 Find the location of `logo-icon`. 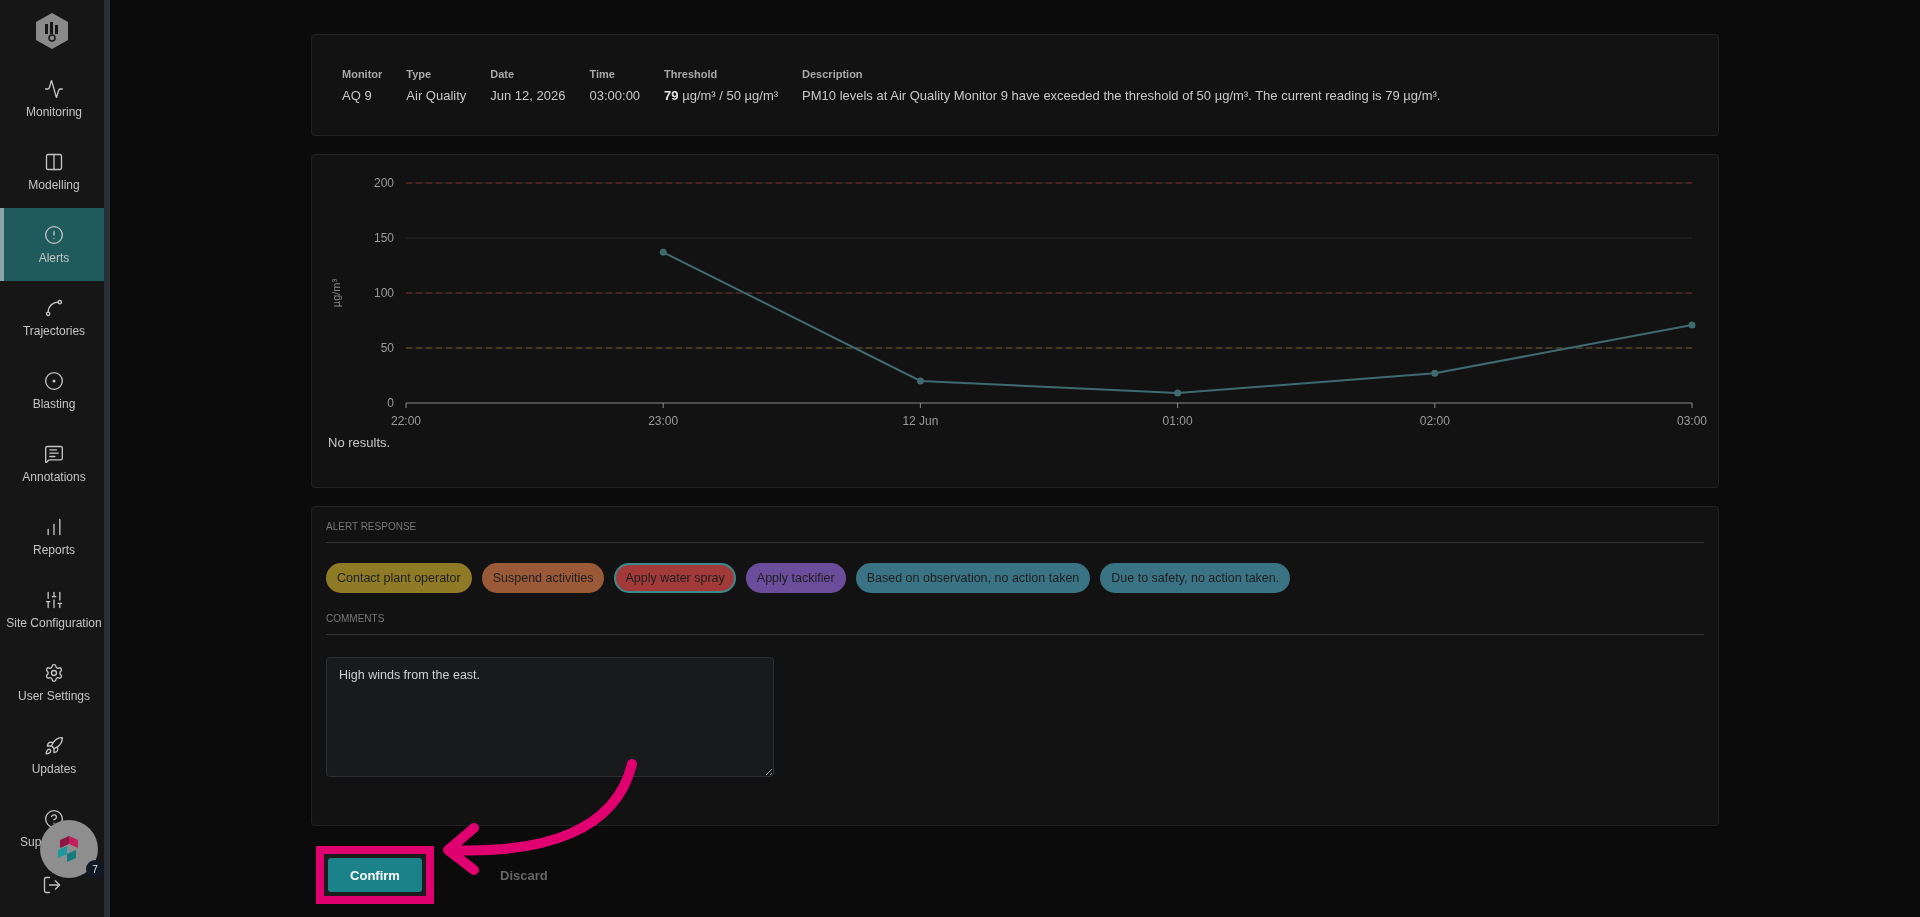

logo-icon is located at coordinates (52, 31).